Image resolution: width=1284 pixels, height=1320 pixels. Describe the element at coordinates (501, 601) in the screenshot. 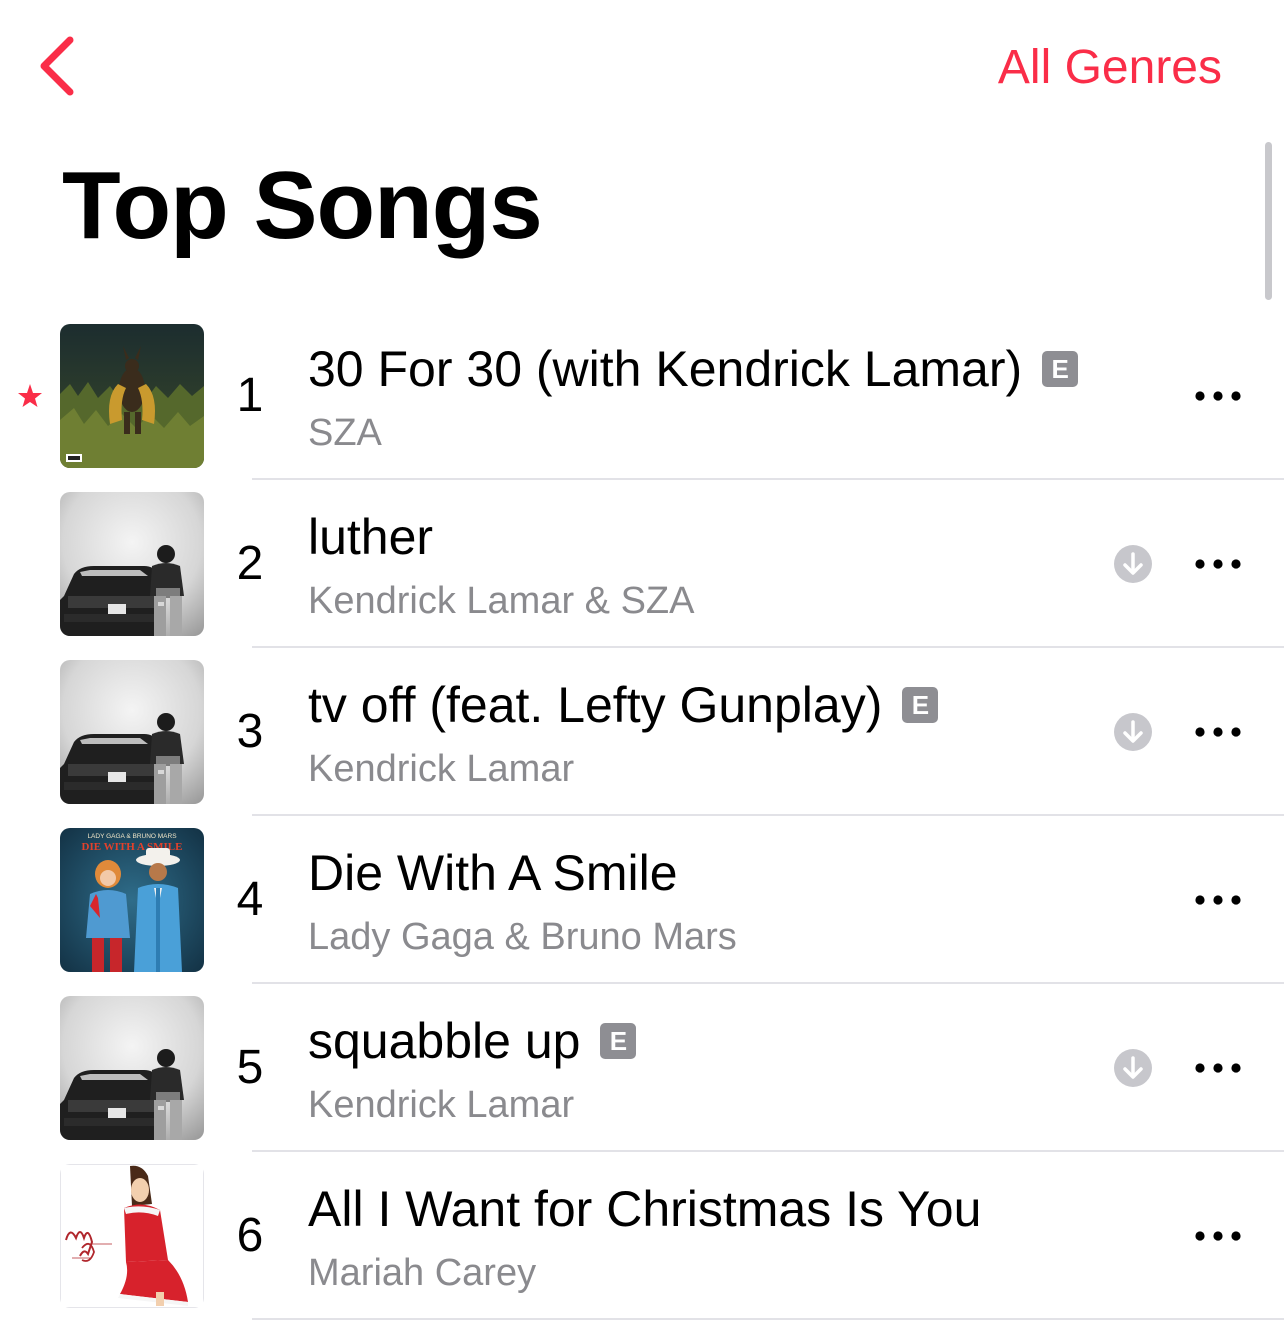

I see `song-artist: Kendrick Lamar & SZA` at that location.